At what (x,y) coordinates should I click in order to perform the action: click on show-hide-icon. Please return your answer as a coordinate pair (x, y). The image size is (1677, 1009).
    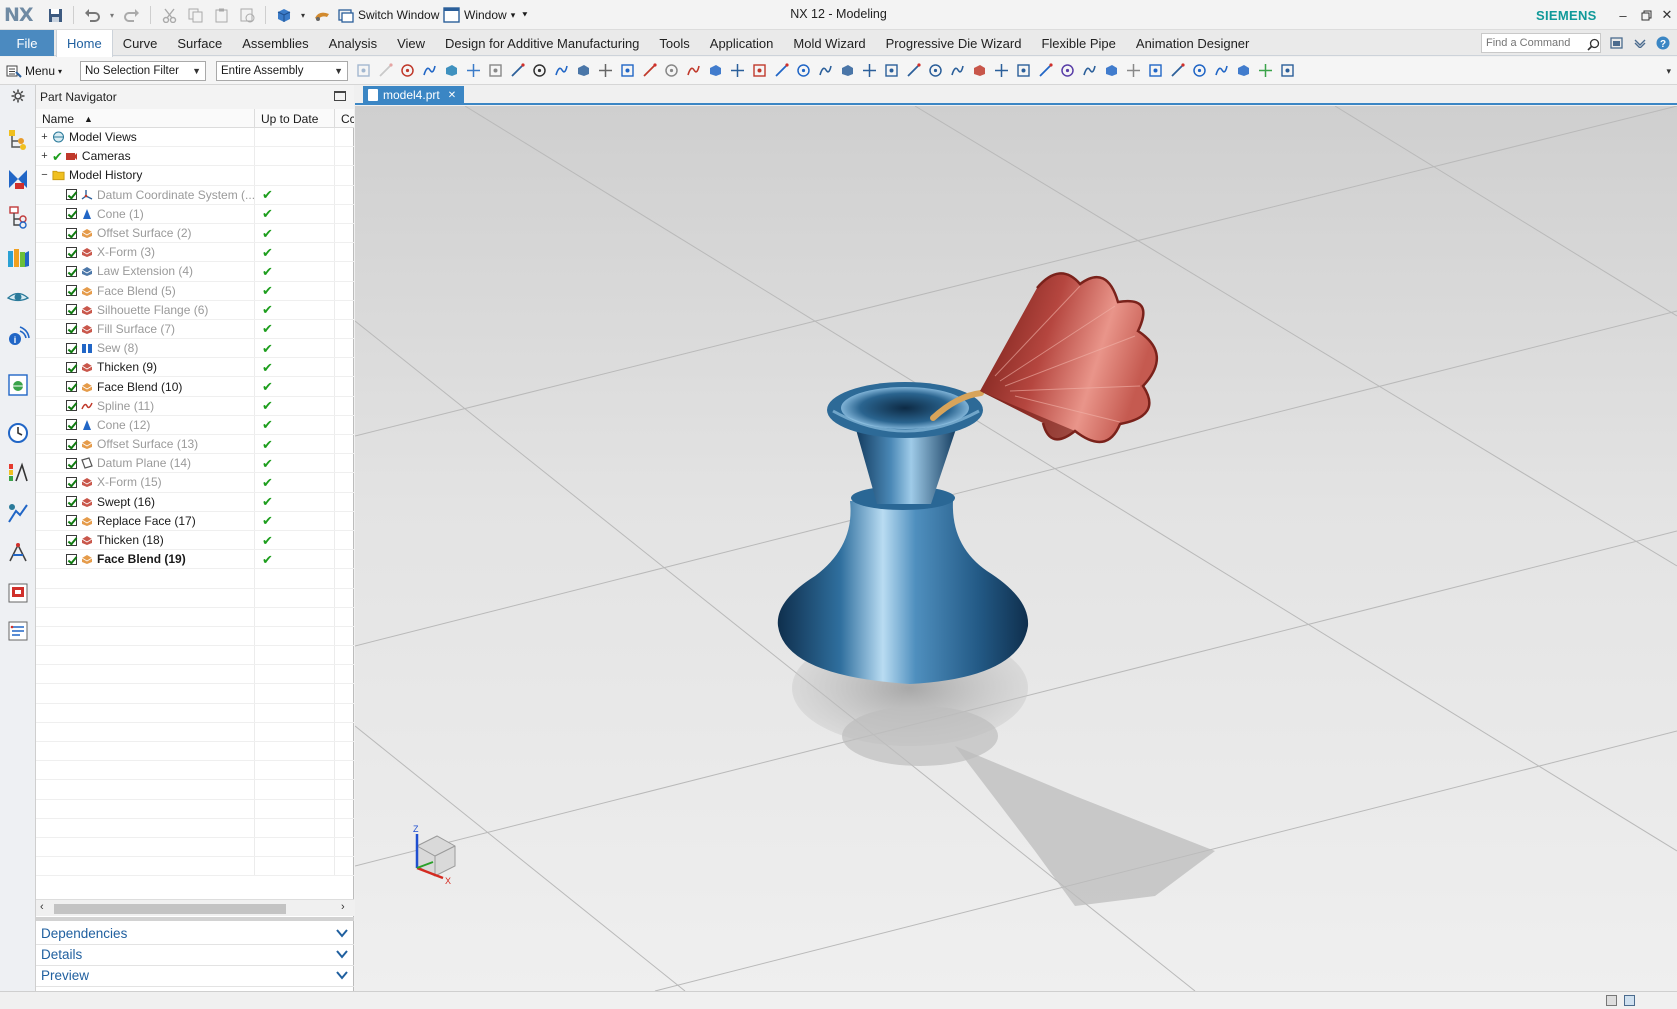
    Looking at the image, I should click on (583, 70).